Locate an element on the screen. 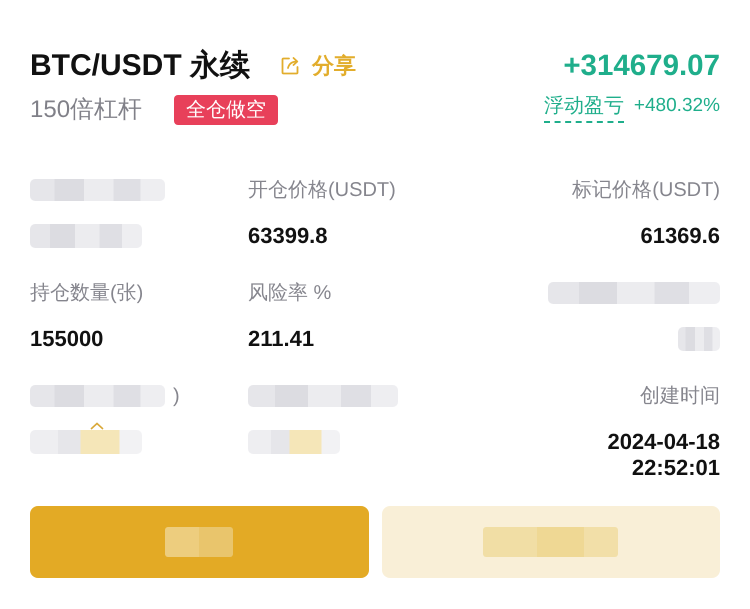 The height and width of the screenshot is (609, 750). field-value: 155000 is located at coordinates (67, 339).